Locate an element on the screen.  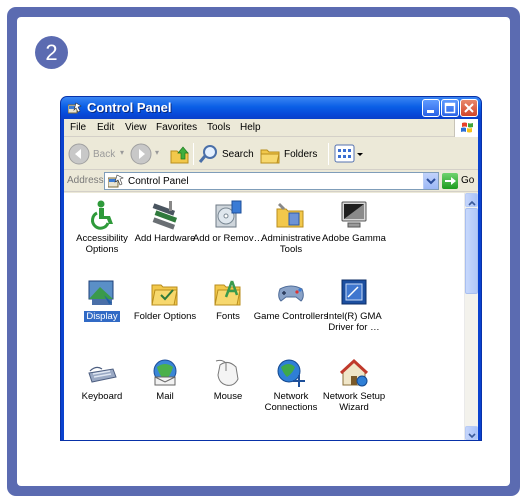
back-arrow-icon is located at coordinates (79, 154).